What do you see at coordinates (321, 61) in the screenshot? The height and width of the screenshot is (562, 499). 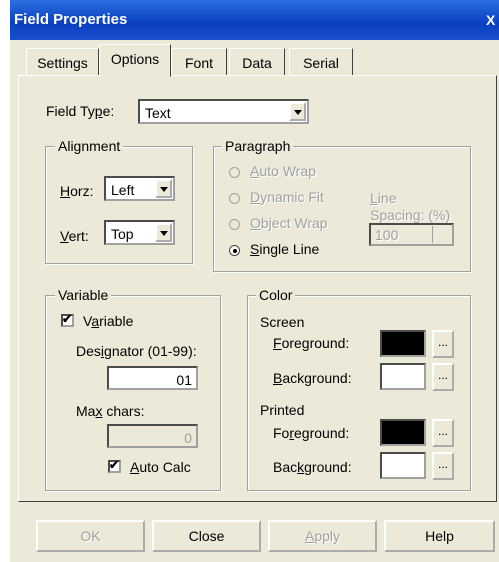 I see `tab-serial: Serial` at bounding box center [321, 61].